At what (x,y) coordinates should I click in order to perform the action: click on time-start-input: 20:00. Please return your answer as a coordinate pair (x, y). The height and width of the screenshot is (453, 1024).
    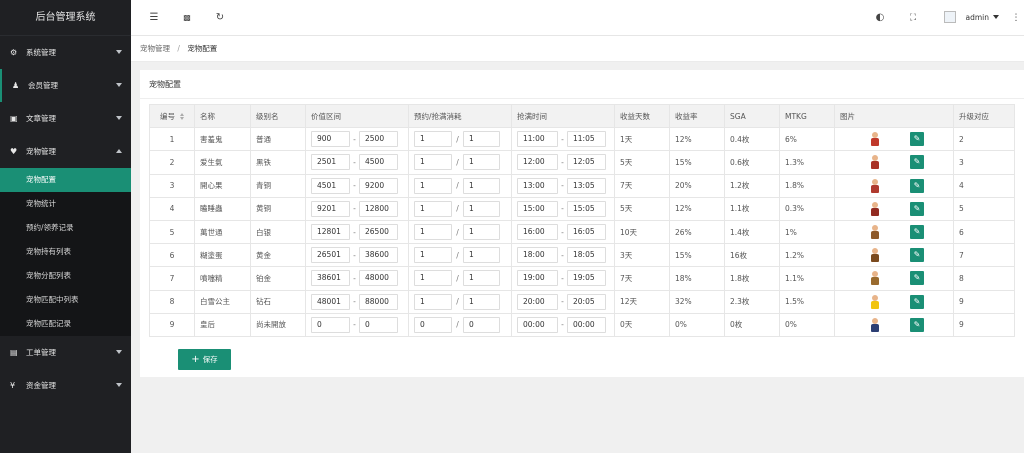
    Looking at the image, I should click on (537, 301).